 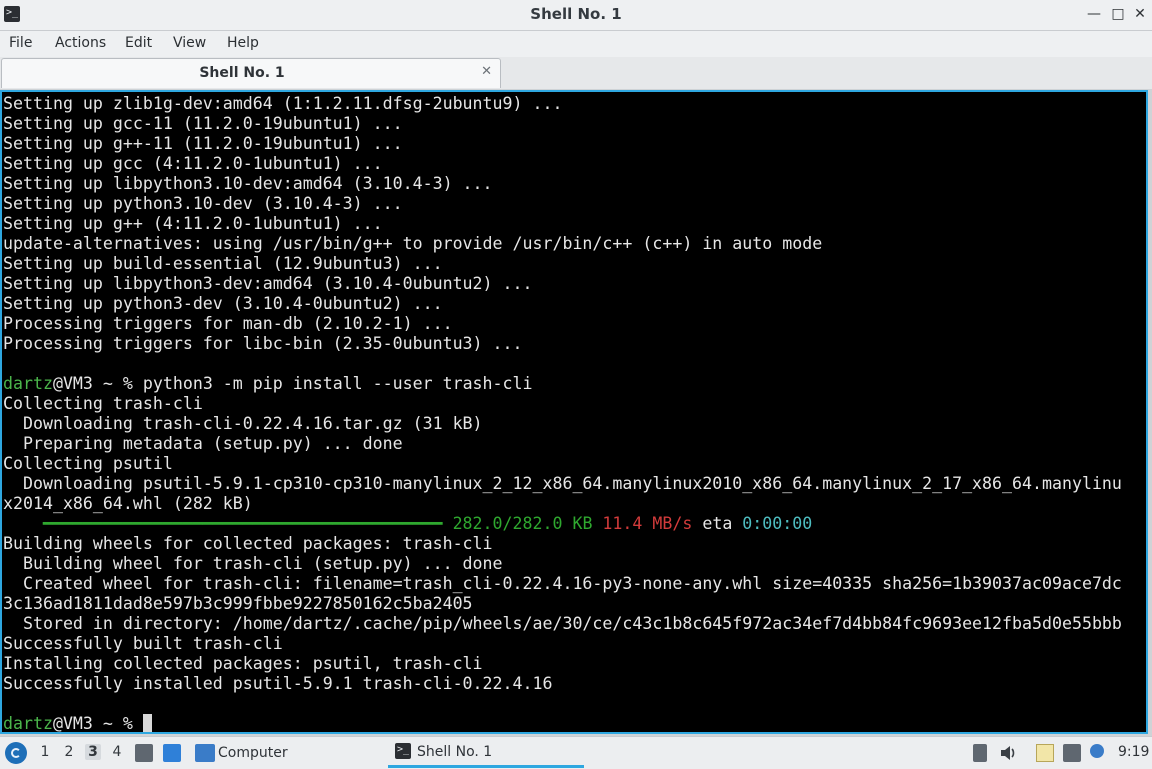 What do you see at coordinates (1045, 753) in the screenshot?
I see `notes-icon` at bounding box center [1045, 753].